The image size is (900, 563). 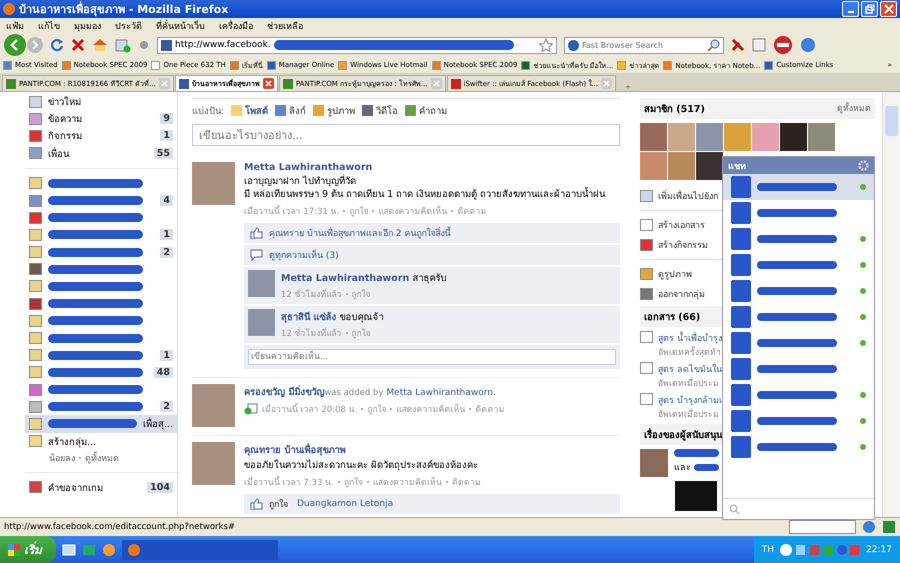 What do you see at coordinates (682, 468) in the screenshot?
I see `sponsored-text: และ` at bounding box center [682, 468].